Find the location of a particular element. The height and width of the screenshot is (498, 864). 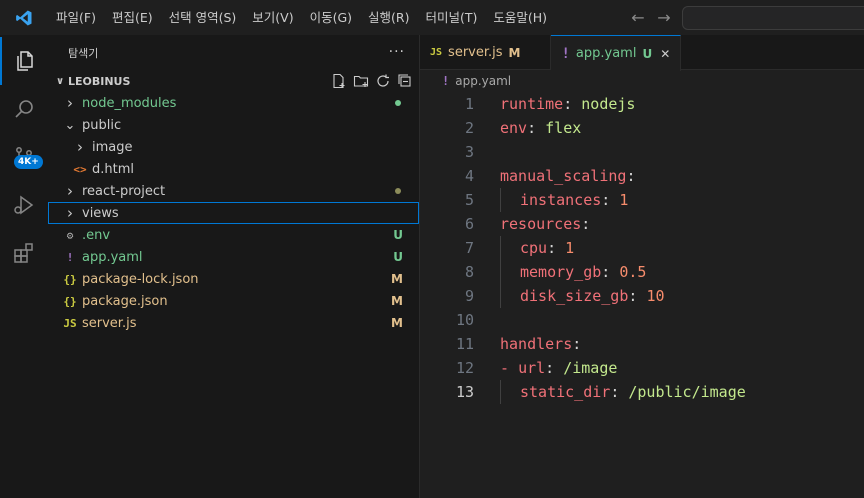

code-content: disk_size_gb: 10 is located at coordinates (592, 296).